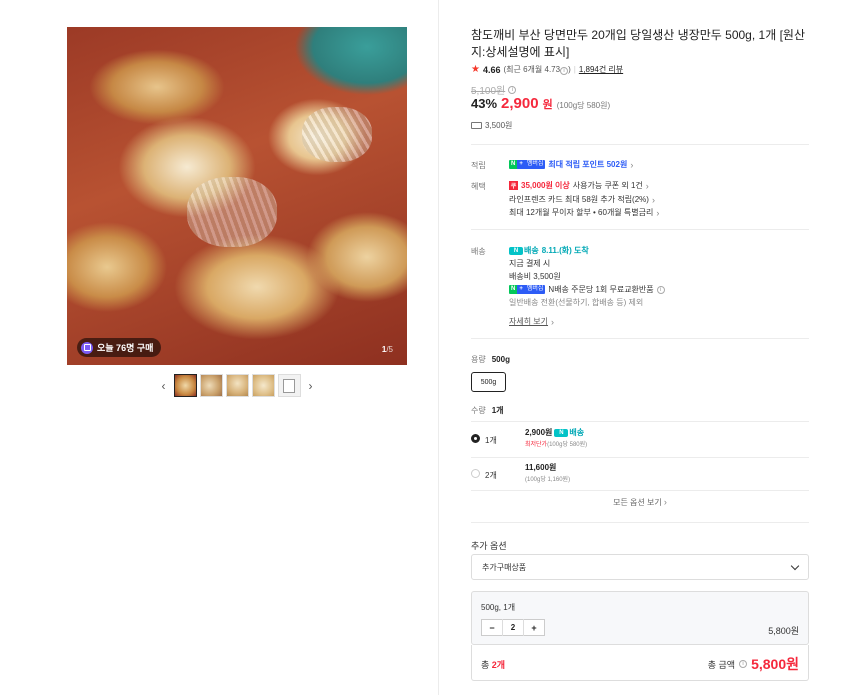  Describe the element at coordinates (478, 251) in the screenshot. I see `delivery-label: 배송` at that location.